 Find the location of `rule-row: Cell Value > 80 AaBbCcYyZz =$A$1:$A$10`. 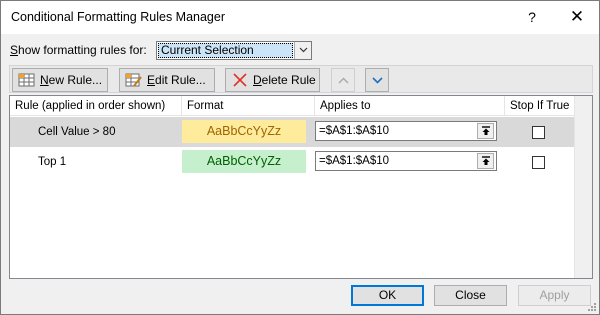

rule-row: Cell Value > 80 AaBbCcYyZz =$A$1:$A$10 is located at coordinates (292, 132).